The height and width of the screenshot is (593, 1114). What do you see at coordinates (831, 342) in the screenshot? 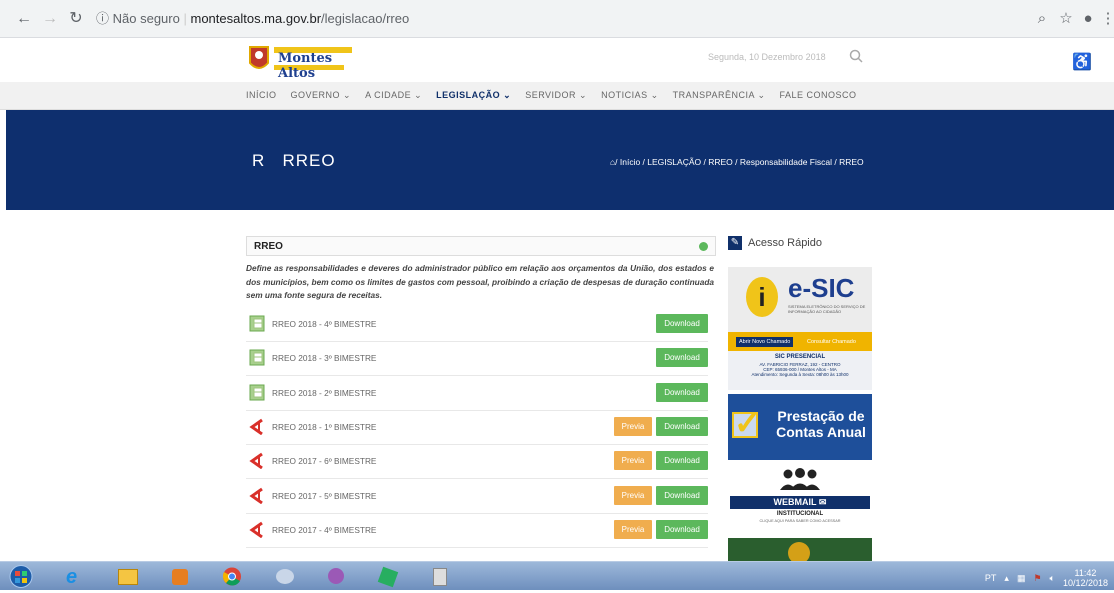
I see `check-ticket-button: Consultar Chamado` at bounding box center [831, 342].